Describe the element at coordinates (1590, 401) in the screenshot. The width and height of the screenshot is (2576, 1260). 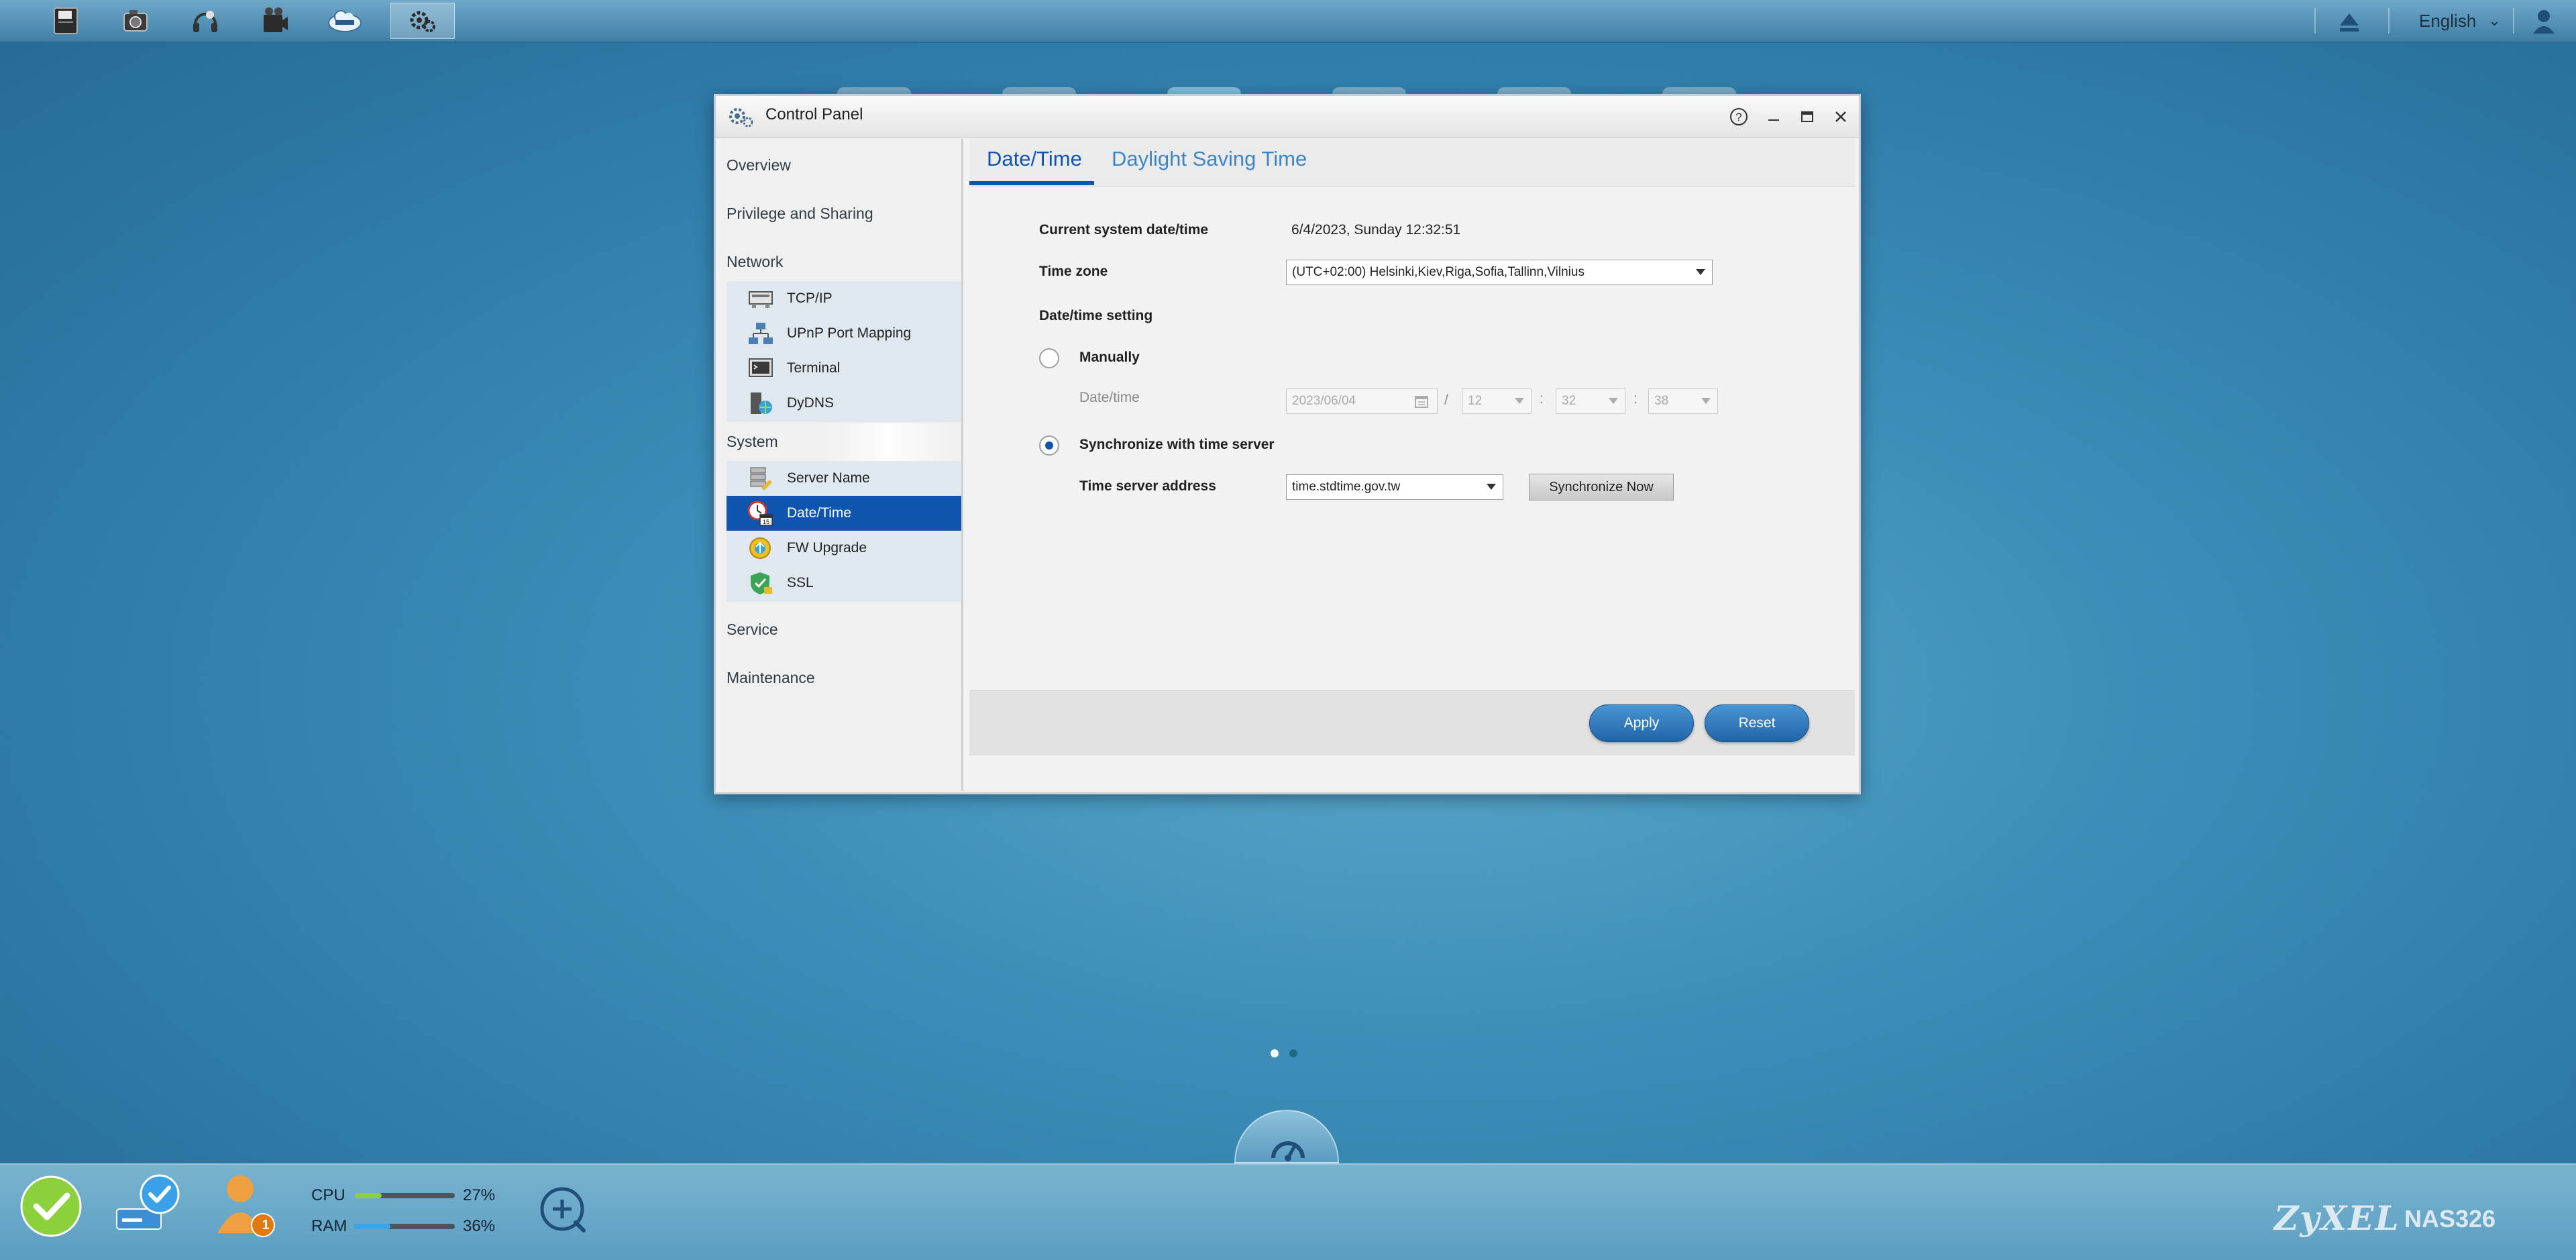
I see `minute-select: 32` at that location.